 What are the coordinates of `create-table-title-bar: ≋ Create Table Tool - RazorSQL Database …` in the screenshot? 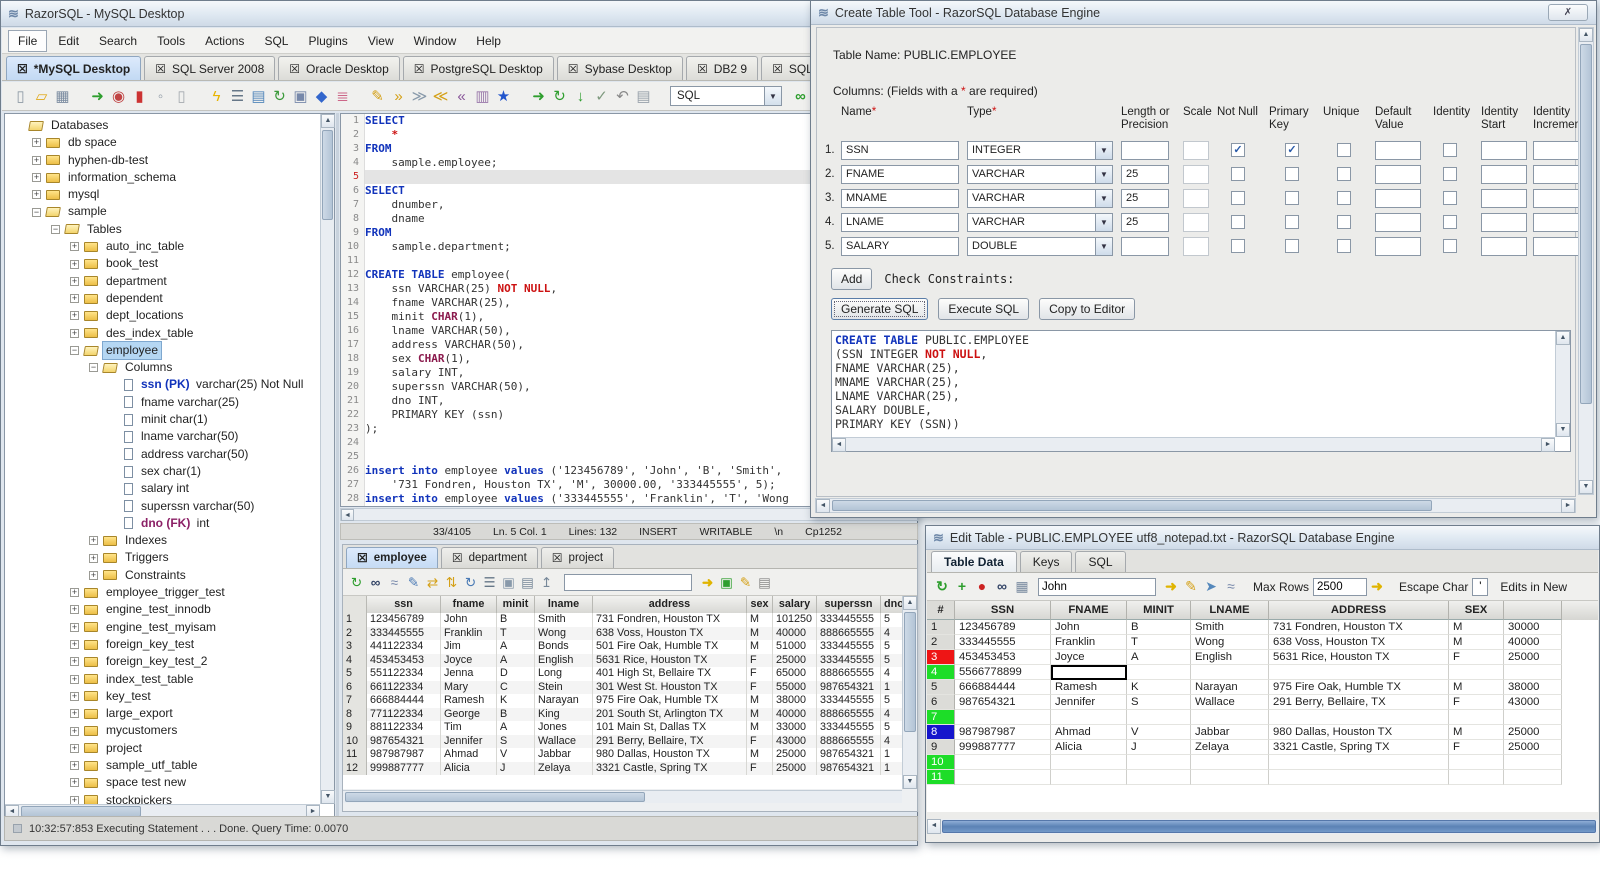 It's located at (1203, 13).